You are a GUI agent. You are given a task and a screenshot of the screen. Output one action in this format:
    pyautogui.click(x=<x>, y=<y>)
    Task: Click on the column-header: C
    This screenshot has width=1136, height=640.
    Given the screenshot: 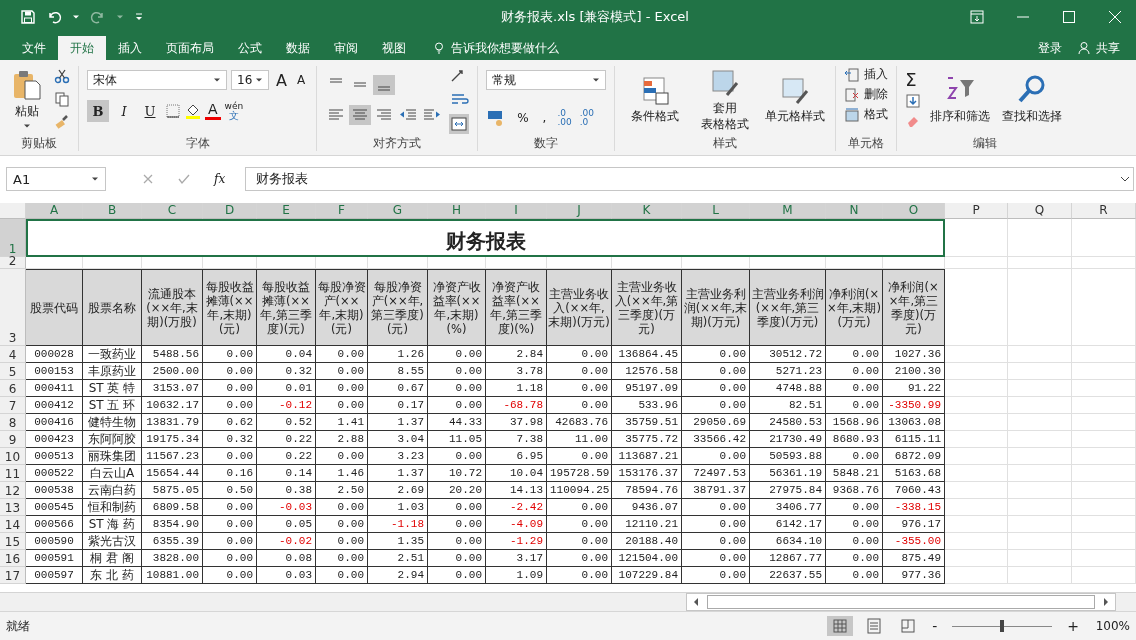 What is the action you would take?
    pyautogui.click(x=172, y=211)
    